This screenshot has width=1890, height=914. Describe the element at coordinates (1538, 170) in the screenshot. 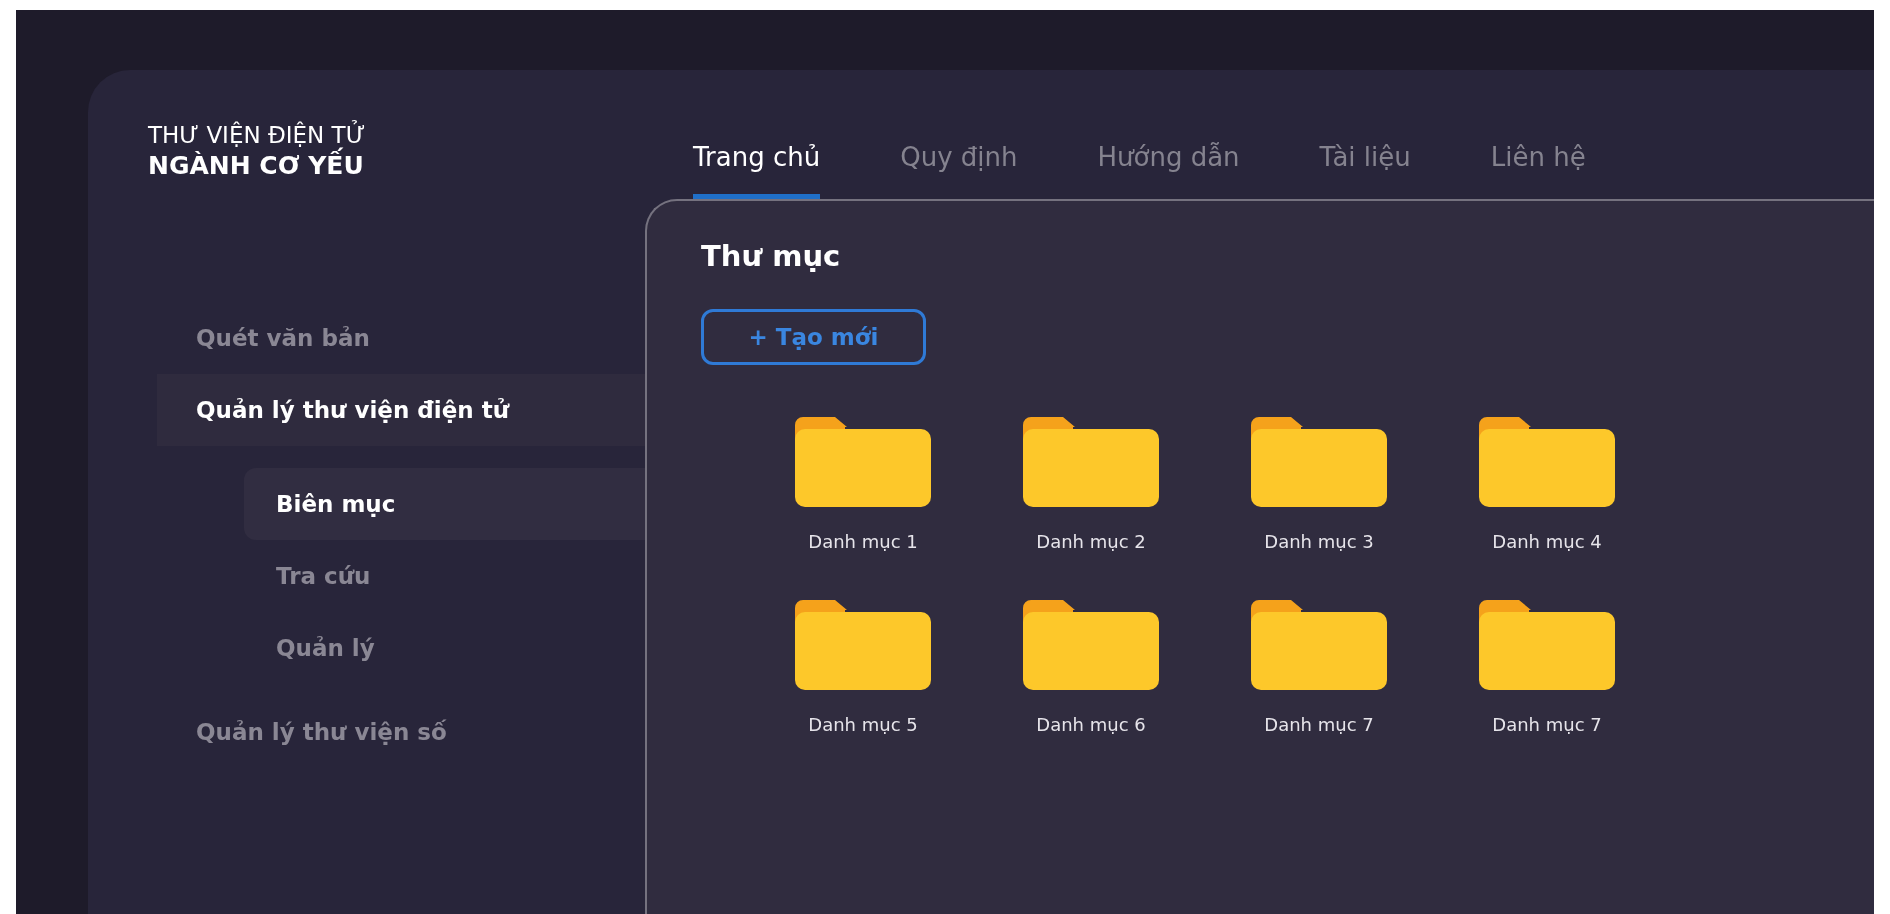

I see `nav-tab: Liên hệ` at that location.